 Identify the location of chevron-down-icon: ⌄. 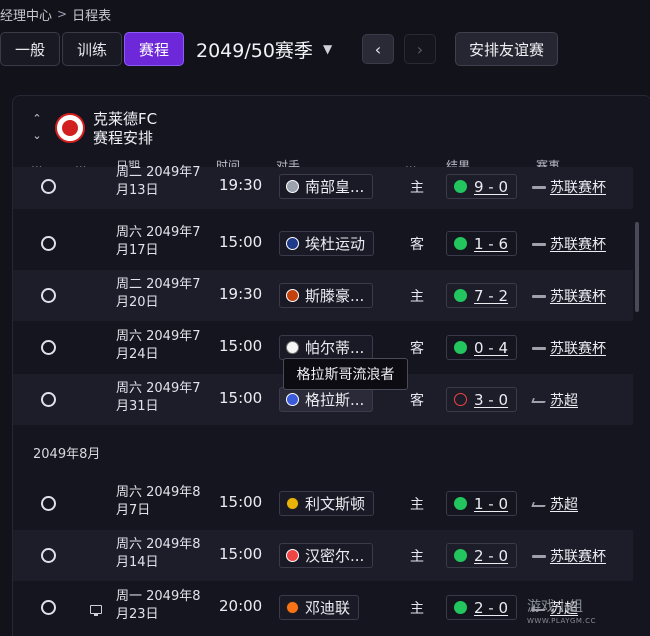
(37, 135).